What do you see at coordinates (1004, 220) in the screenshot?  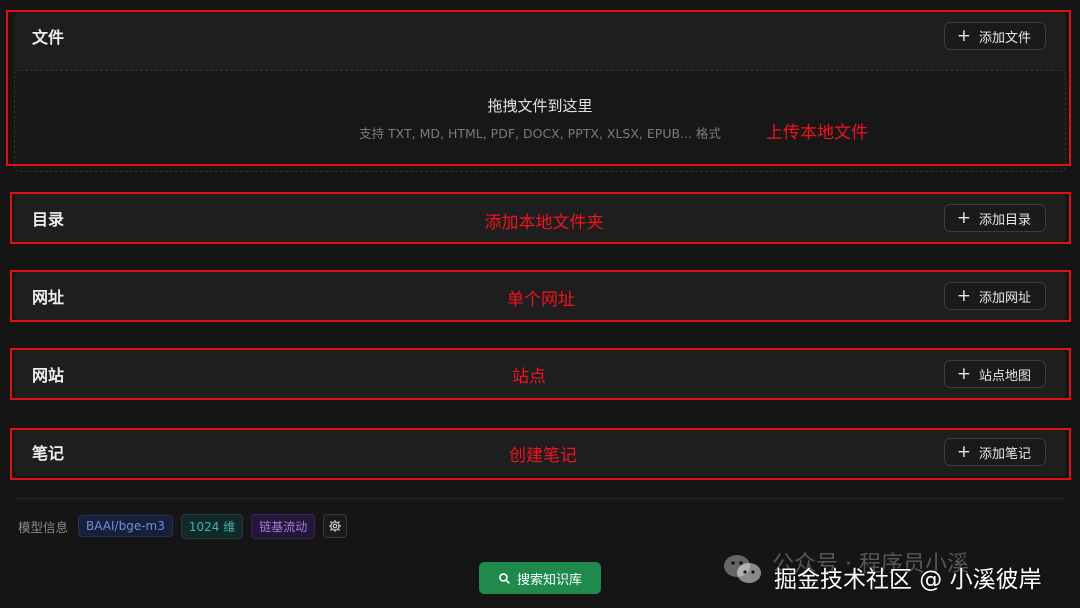 I see `add-directory-label: 添加目录` at bounding box center [1004, 220].